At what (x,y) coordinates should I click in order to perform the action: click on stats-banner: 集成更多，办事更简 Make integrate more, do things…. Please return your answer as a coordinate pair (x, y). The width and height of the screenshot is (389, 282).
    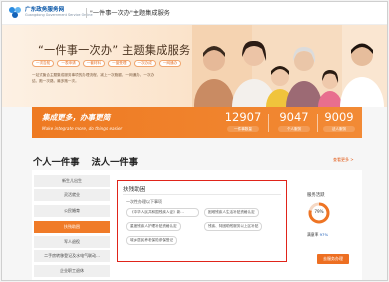
    Looking at the image, I should click on (197, 122).